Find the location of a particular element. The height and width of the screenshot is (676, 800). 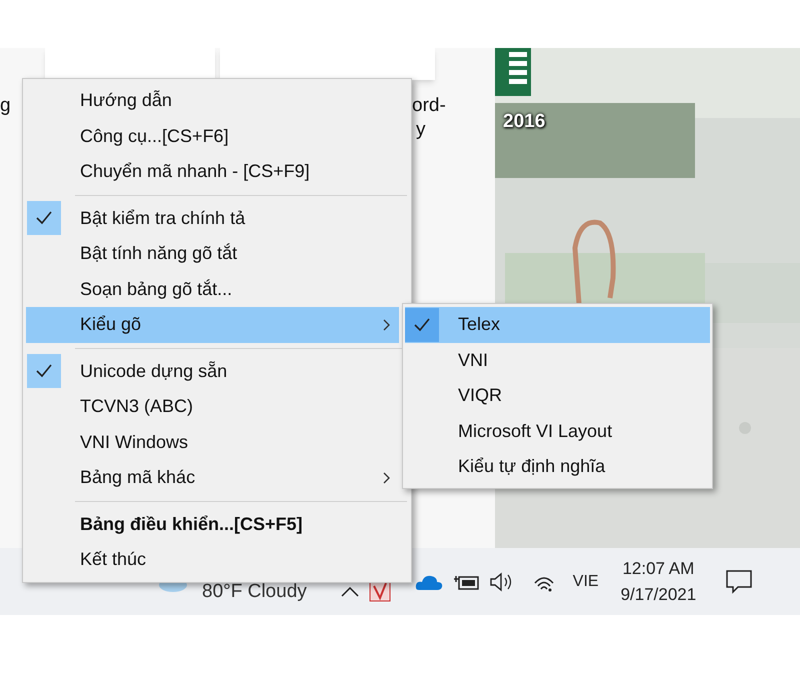

menu-item-label: Kiểu gõ is located at coordinates (111, 324).